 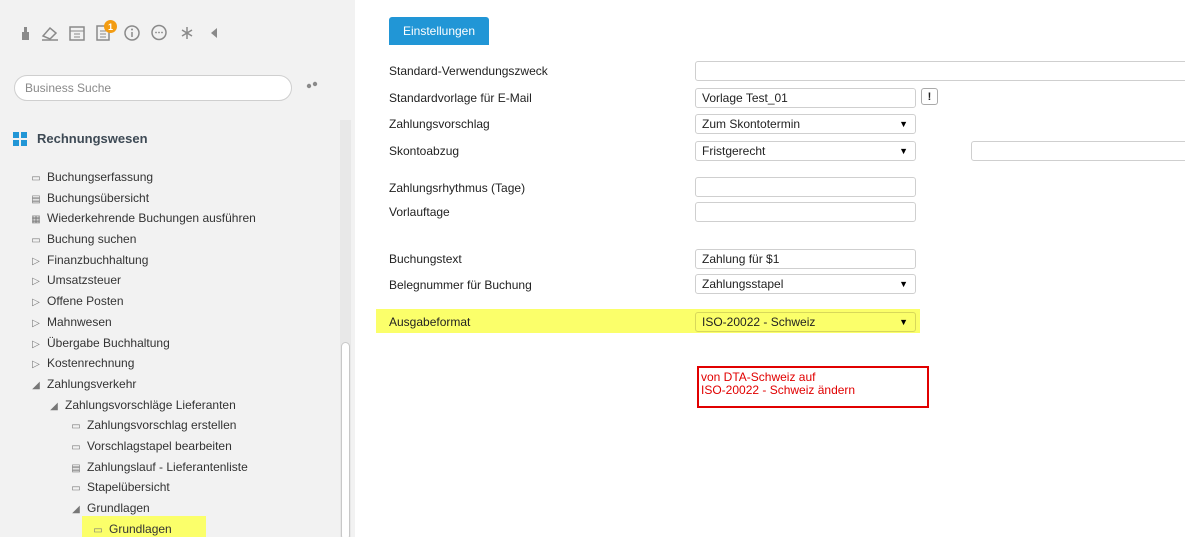 I want to click on sidebar-item-label: Buchung suchen, so click(x=92, y=239).